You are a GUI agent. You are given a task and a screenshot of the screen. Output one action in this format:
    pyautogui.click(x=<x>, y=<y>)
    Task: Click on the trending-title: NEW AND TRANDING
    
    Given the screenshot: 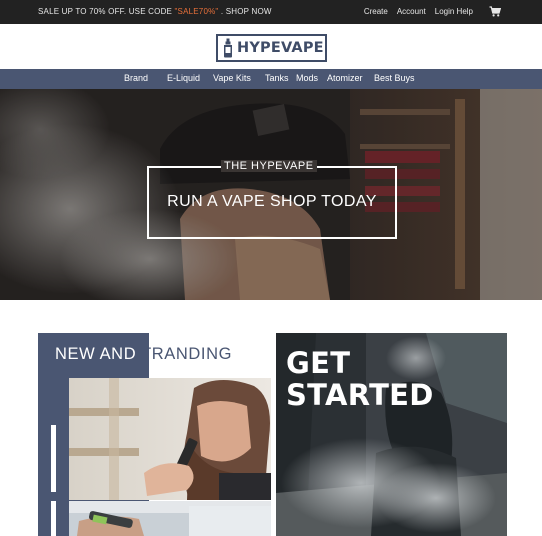 What is the action you would take?
    pyautogui.click(x=143, y=354)
    